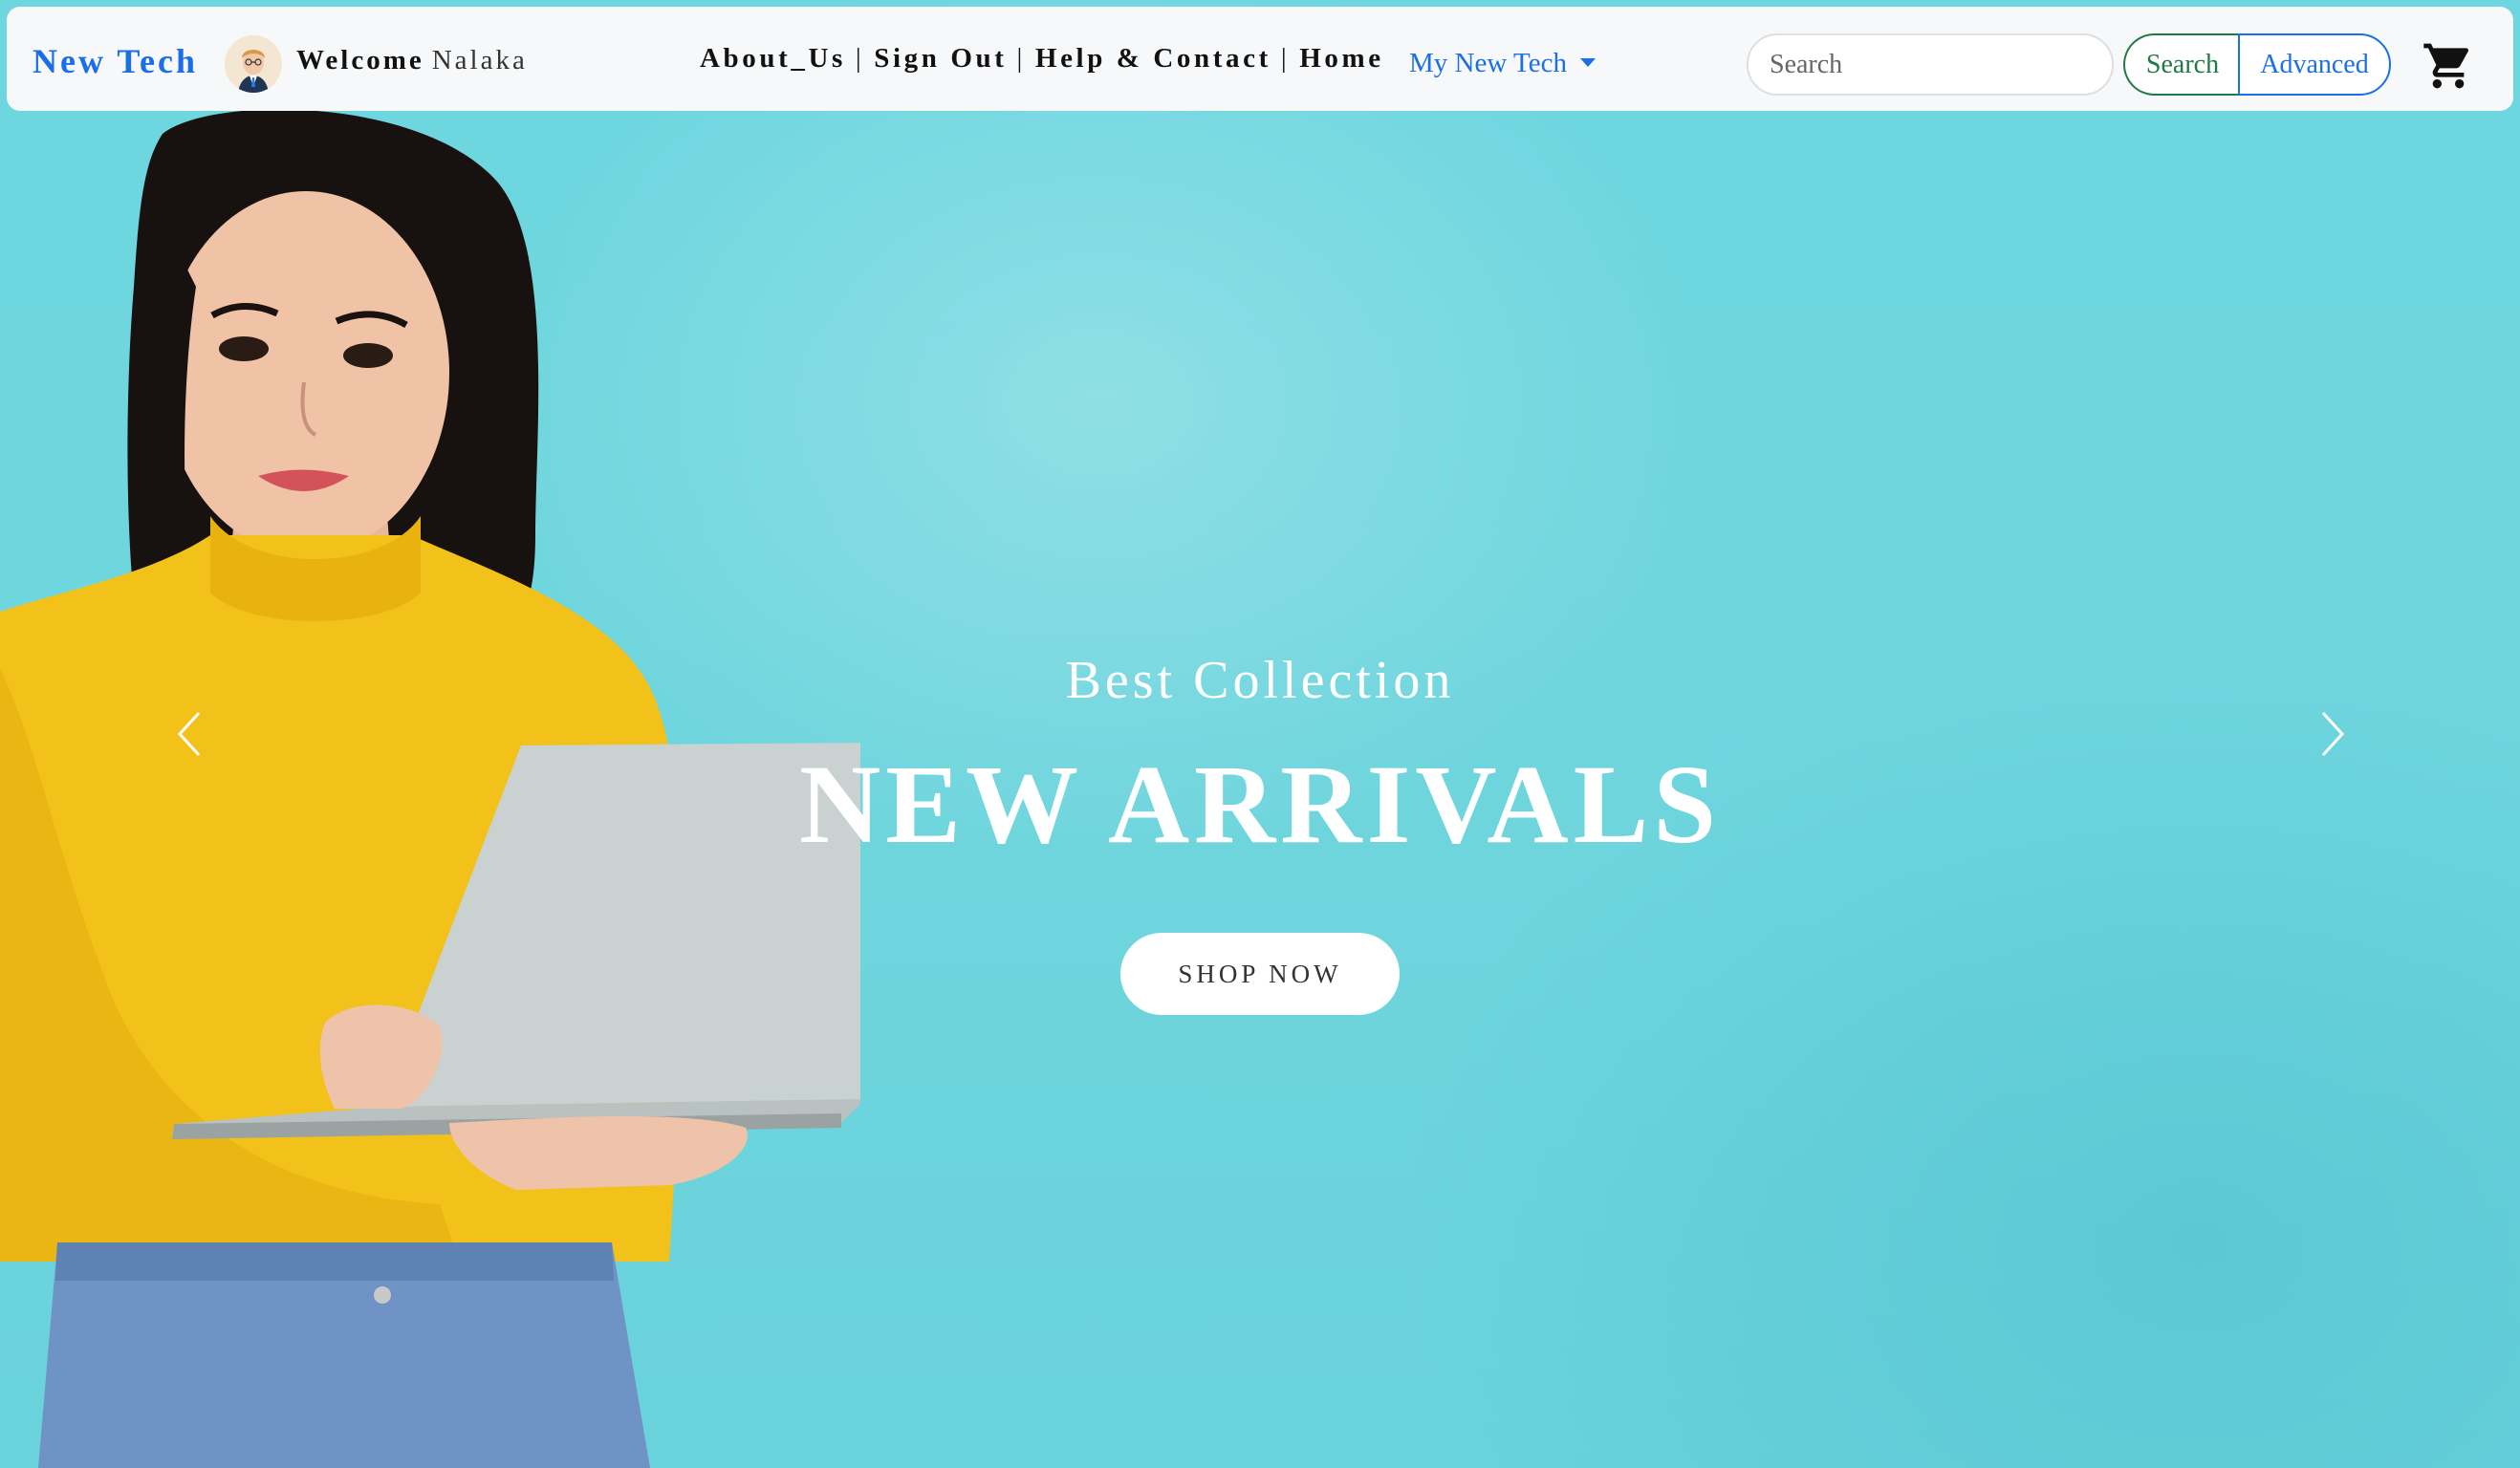 This screenshot has width=2520, height=1468. What do you see at coordinates (941, 58) in the screenshot?
I see `nav-link-sign-out: Sign Out` at bounding box center [941, 58].